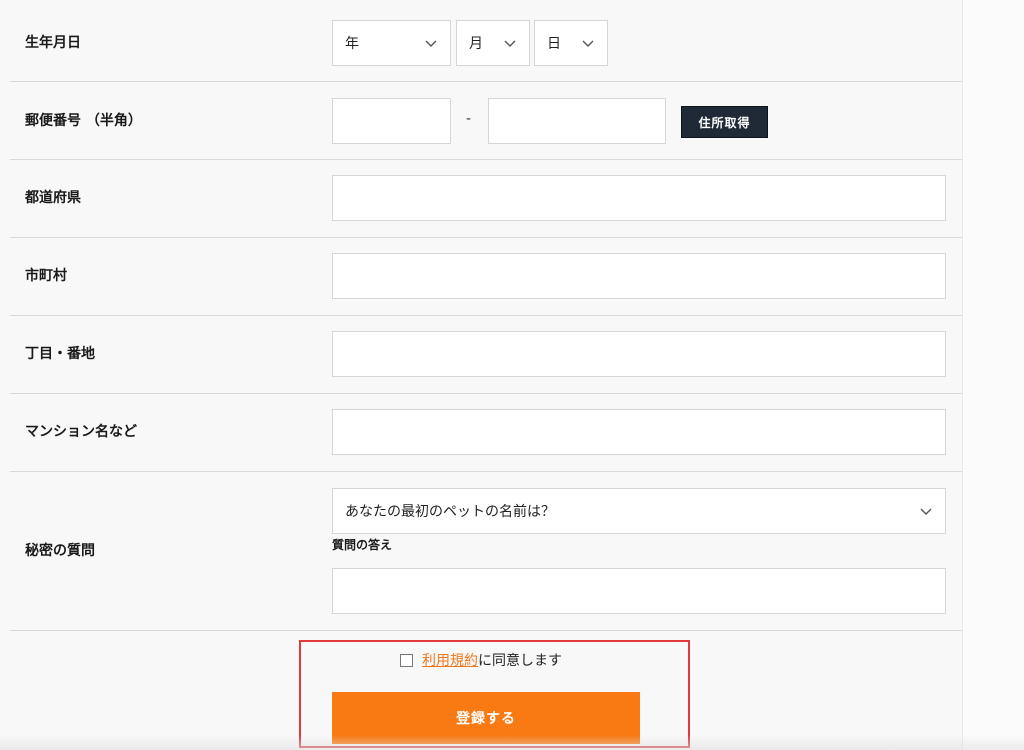  I want to click on birth-month-select: 月, so click(493, 43).